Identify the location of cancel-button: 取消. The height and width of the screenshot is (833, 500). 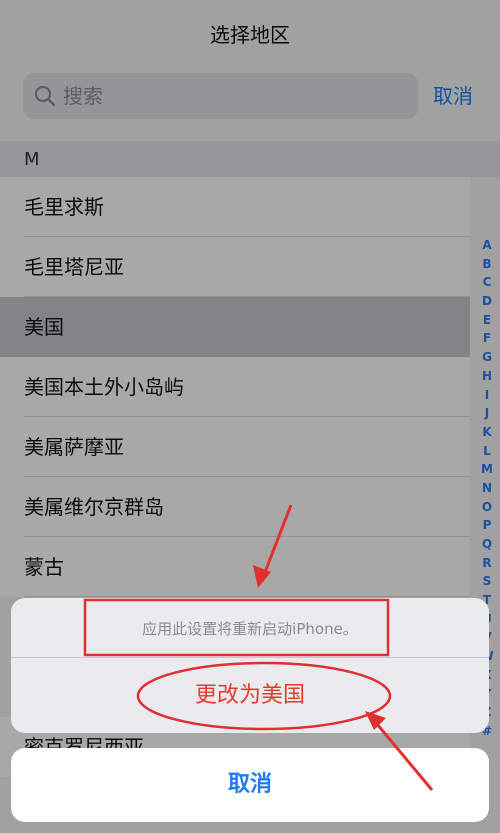
(250, 785).